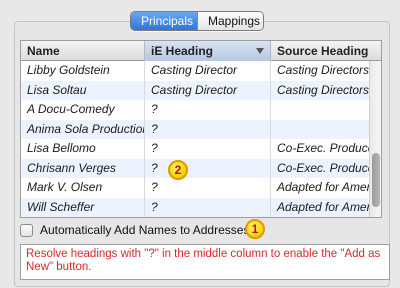 The width and height of the screenshot is (400, 288). Describe the element at coordinates (164, 21) in the screenshot. I see `tab-principals: Principals` at that location.